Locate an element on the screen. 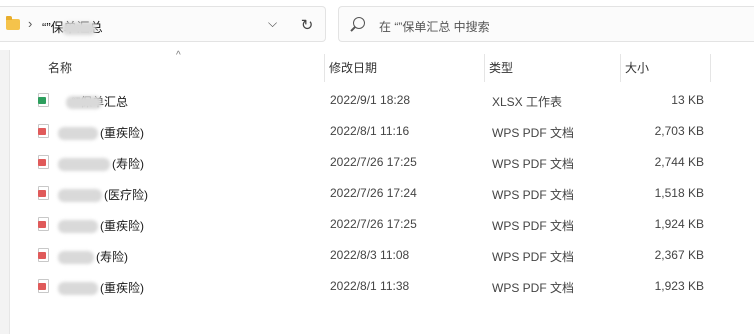  file-size: 1,518 KB is located at coordinates (679, 193).